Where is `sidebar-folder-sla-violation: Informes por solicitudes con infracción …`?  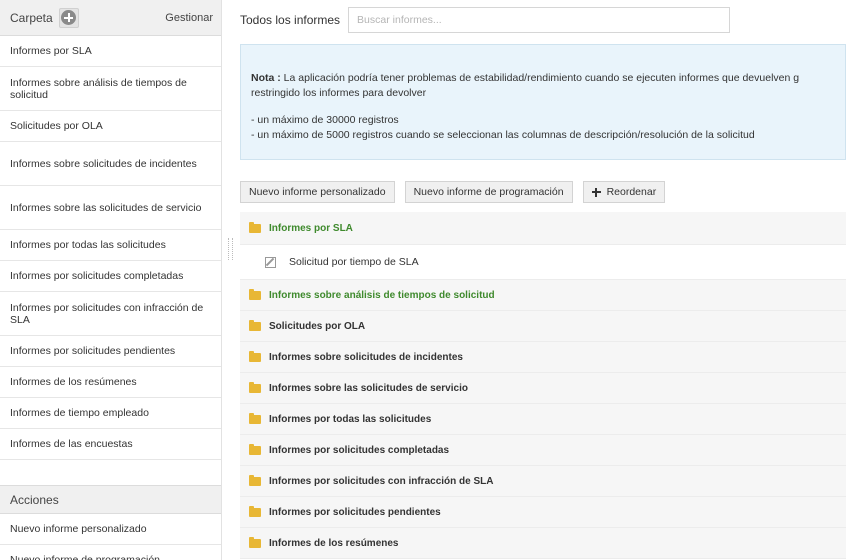 sidebar-folder-sla-violation: Informes por solicitudes con infracción … is located at coordinates (110, 314).